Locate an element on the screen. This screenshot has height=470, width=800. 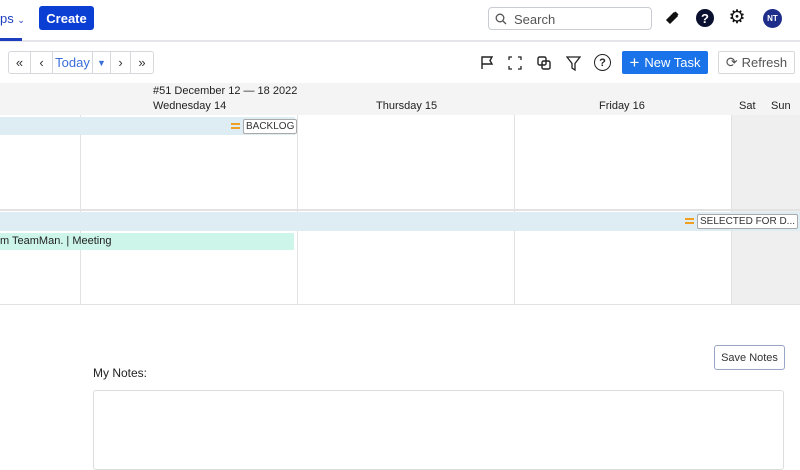
refresh-button: ⟳ Refresh is located at coordinates (756, 62).